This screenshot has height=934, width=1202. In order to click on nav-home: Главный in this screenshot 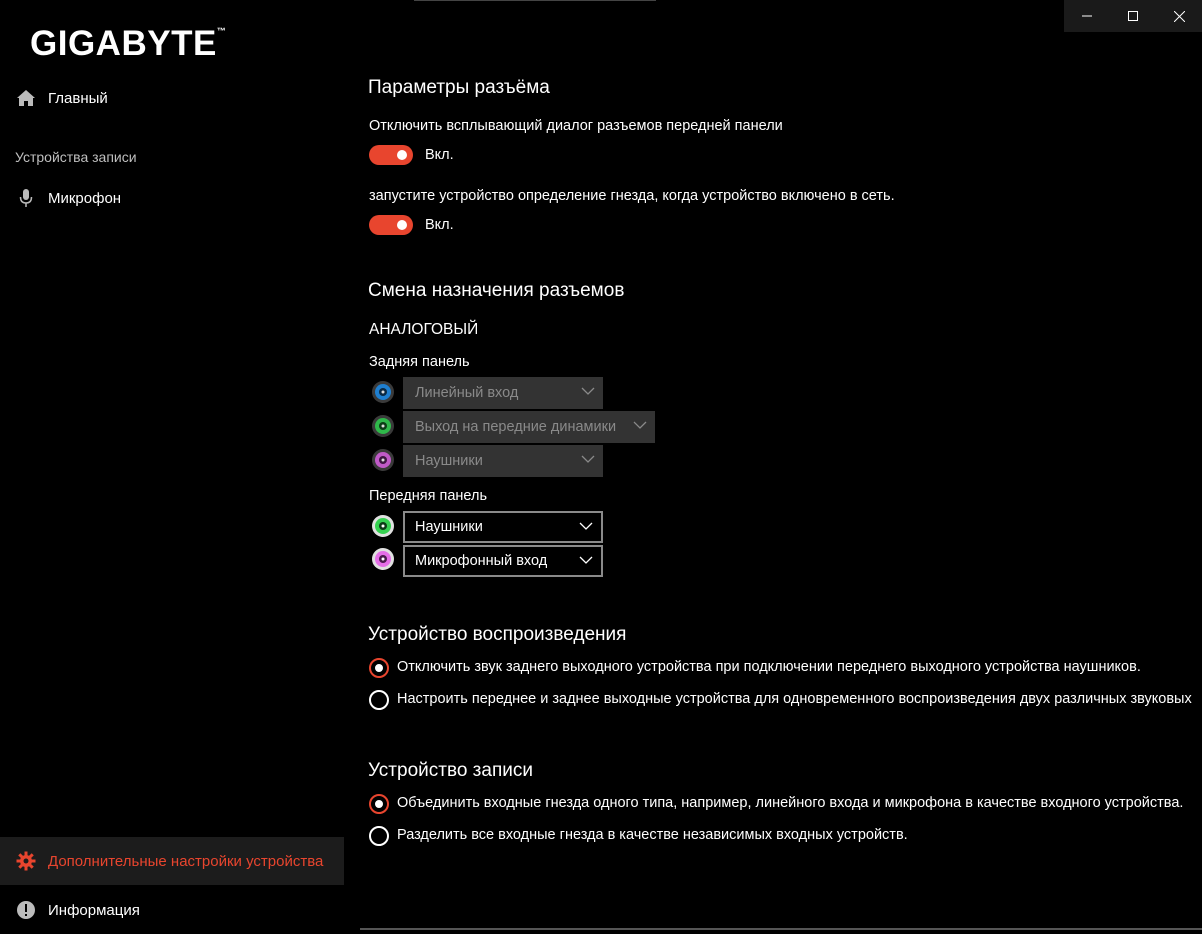, I will do `click(172, 98)`.